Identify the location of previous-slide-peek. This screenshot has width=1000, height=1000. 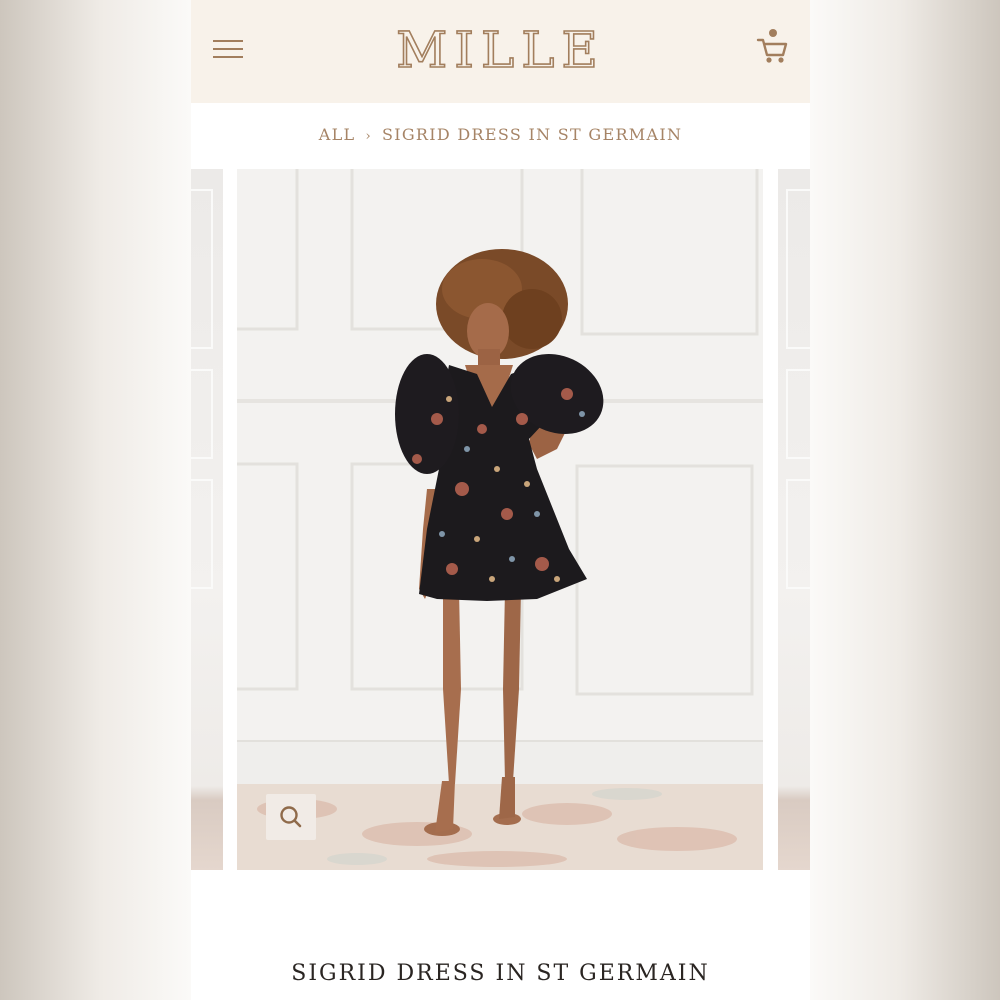
(207, 519).